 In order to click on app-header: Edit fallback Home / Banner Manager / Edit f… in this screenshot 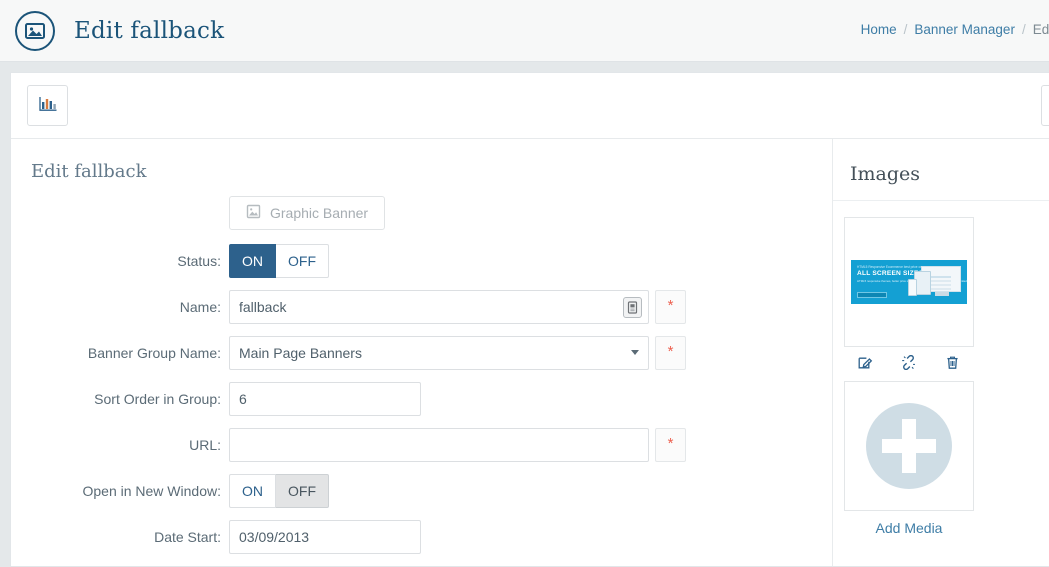, I will do `click(524, 31)`.